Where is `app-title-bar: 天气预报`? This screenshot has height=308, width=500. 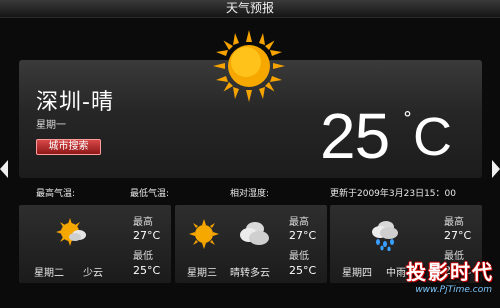
app-title-bar: 天气预报 is located at coordinates (250, 9).